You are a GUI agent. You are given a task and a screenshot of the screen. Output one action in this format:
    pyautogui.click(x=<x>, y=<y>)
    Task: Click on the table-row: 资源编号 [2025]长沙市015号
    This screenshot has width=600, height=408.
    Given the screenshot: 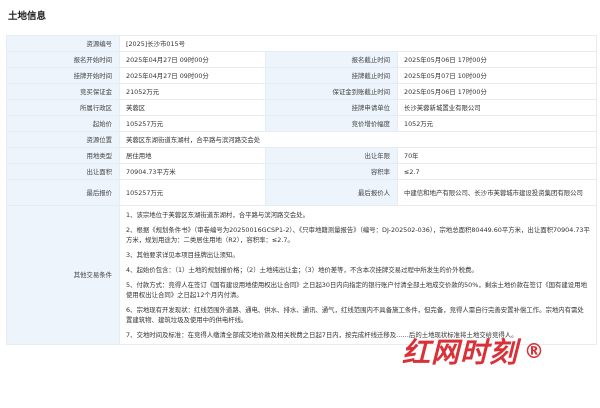 What is the action you would take?
    pyautogui.click(x=302, y=43)
    